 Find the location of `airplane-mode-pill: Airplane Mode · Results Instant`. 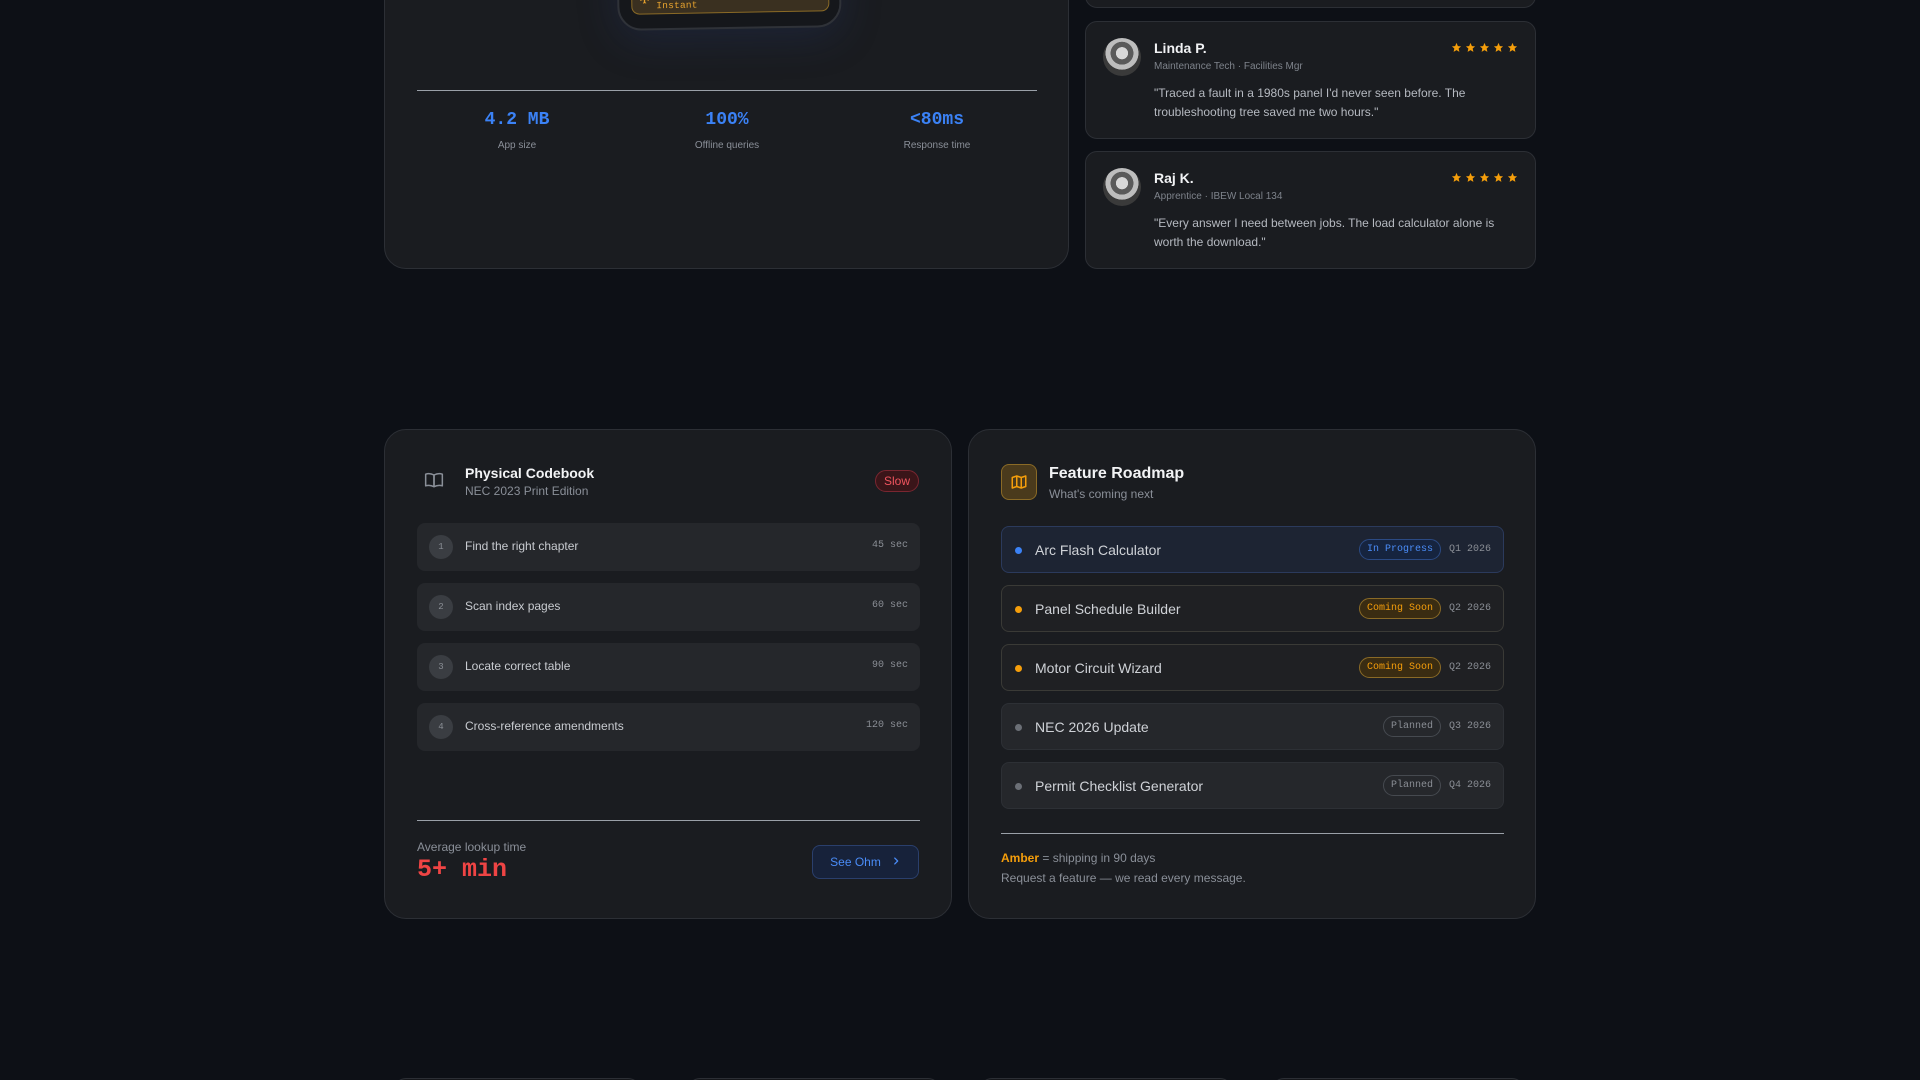

airplane-mode-pill: Airplane Mode · Results Instant is located at coordinates (730, 7).